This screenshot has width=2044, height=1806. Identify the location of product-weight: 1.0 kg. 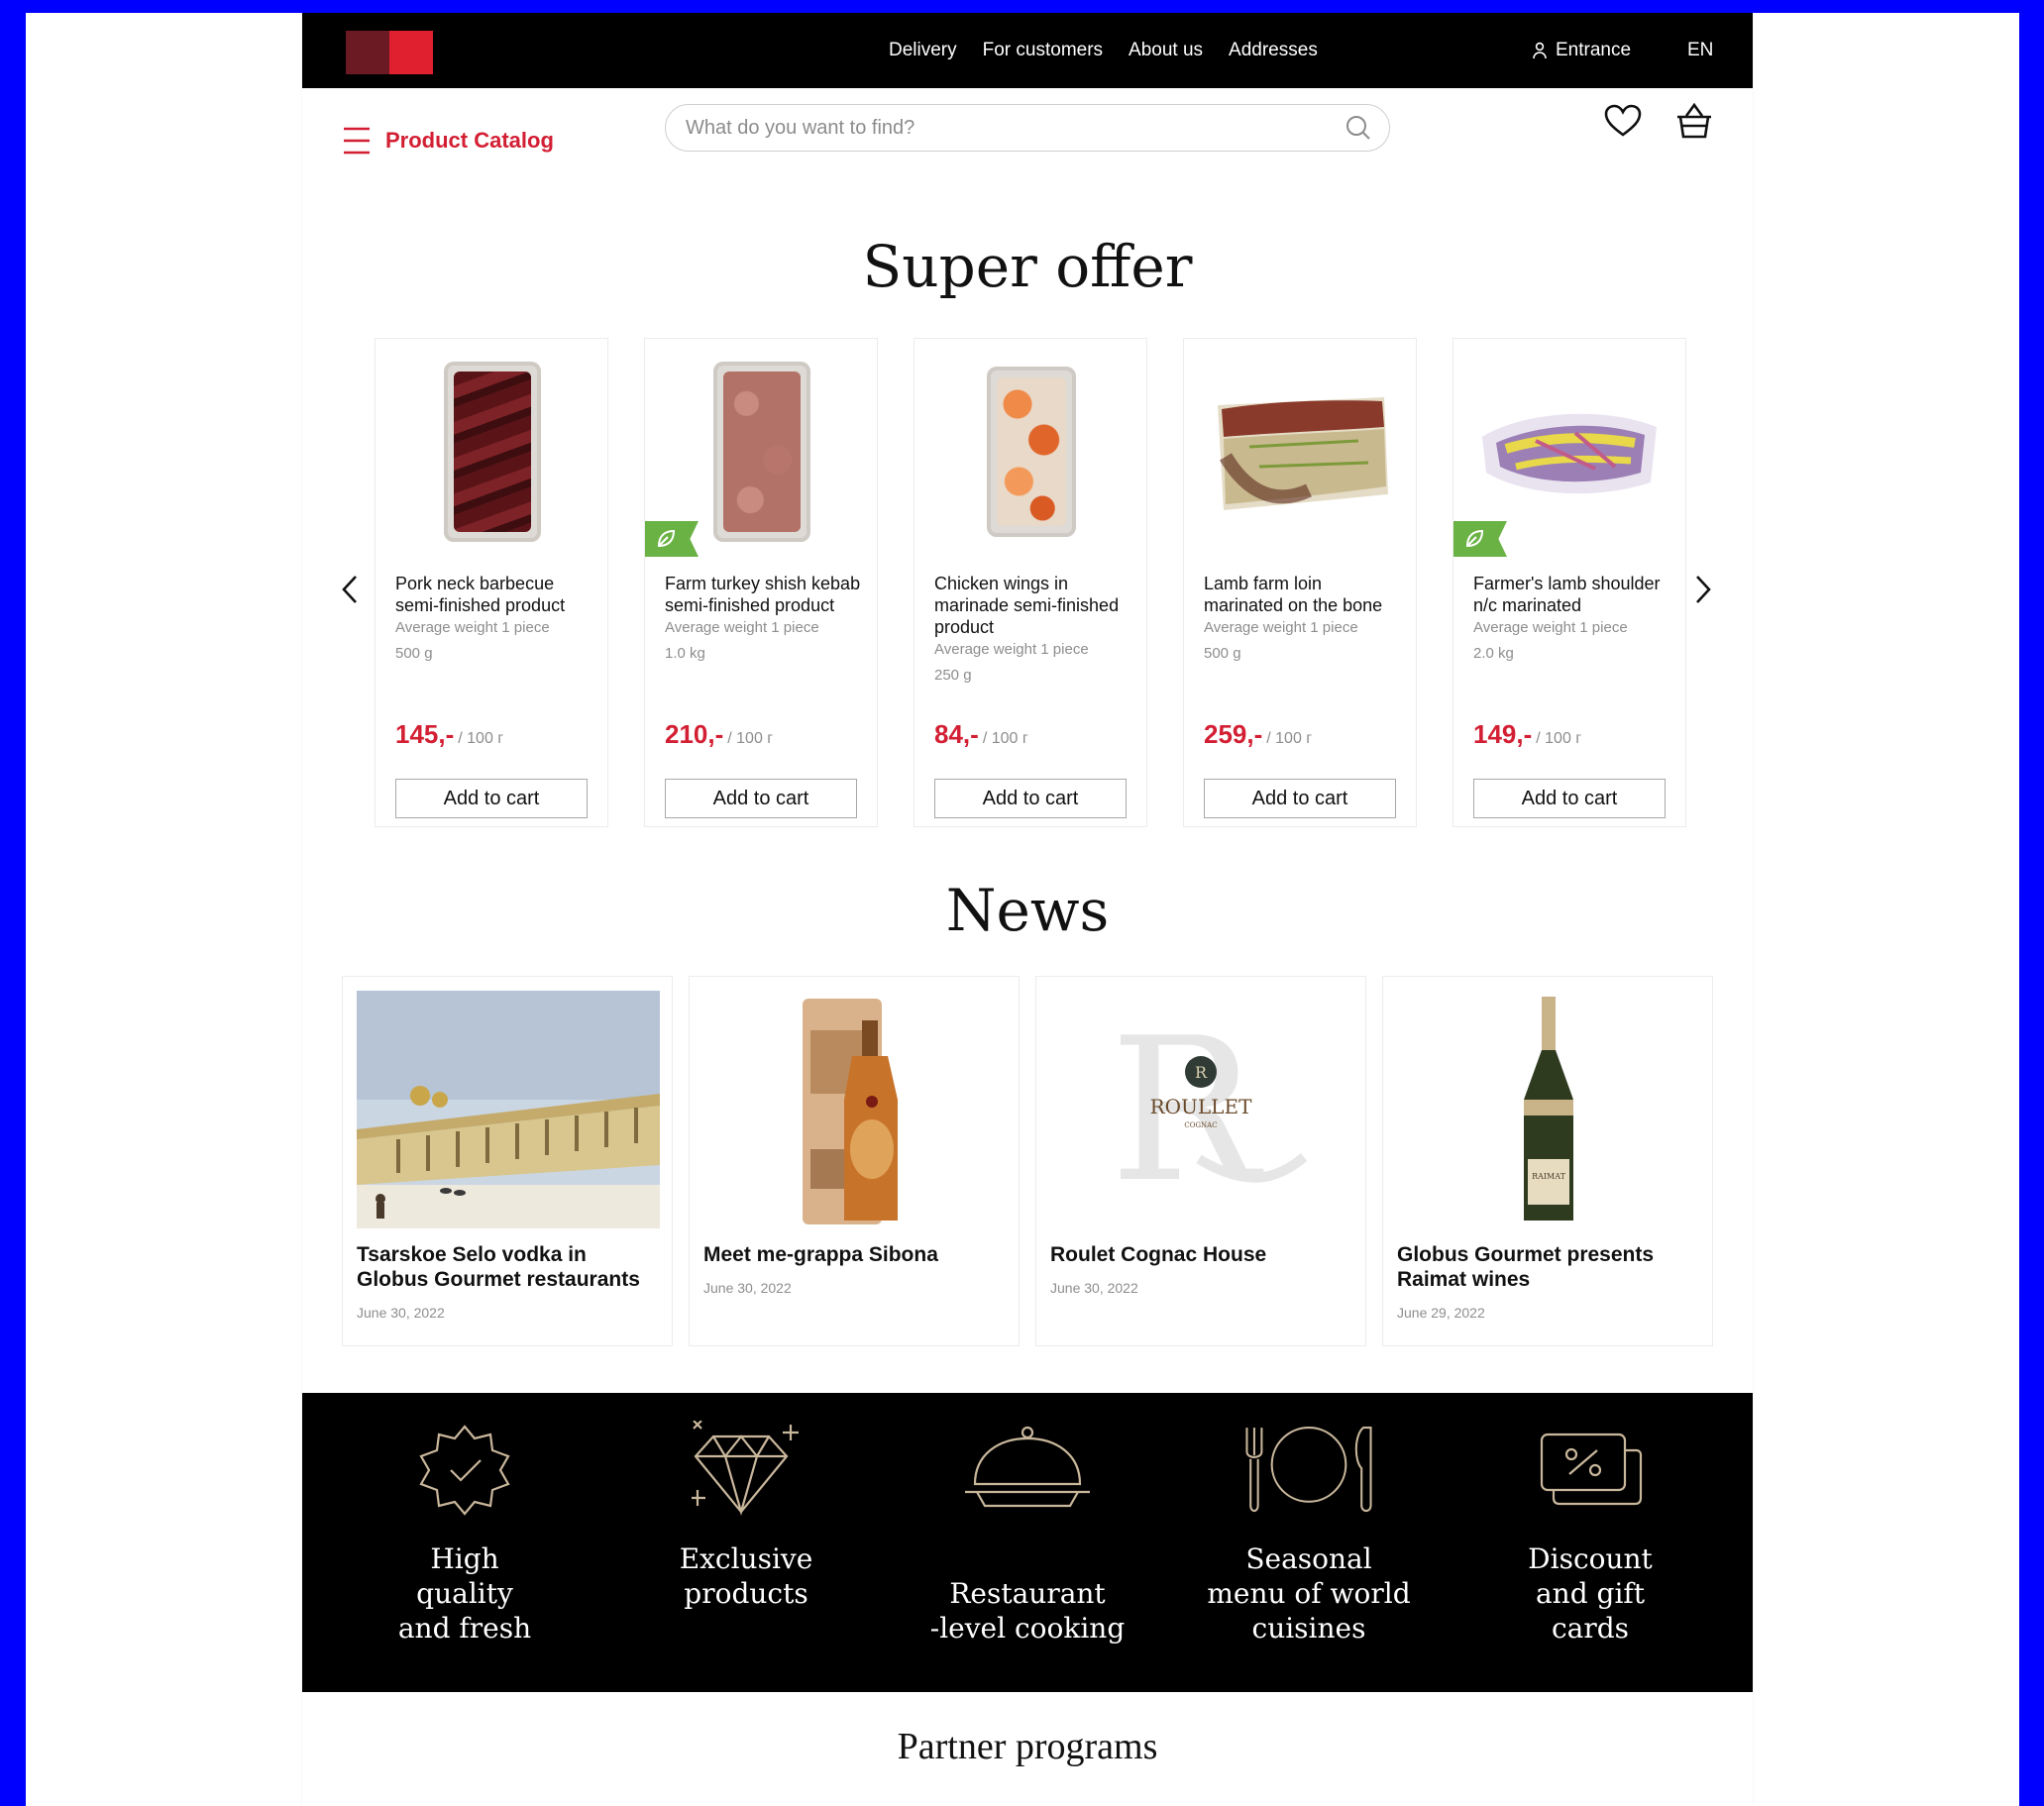
(685, 653).